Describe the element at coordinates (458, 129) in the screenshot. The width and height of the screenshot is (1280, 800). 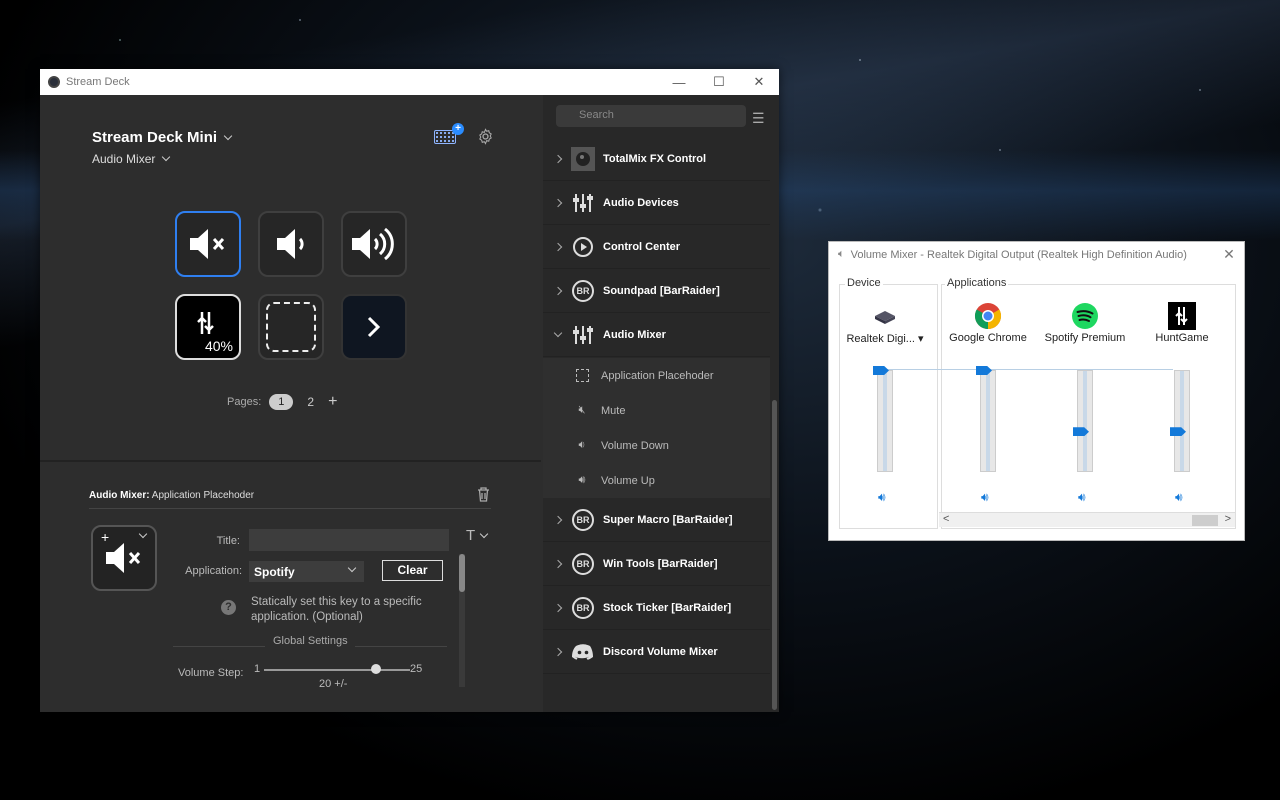
I see `plus-badge-icon: +` at that location.